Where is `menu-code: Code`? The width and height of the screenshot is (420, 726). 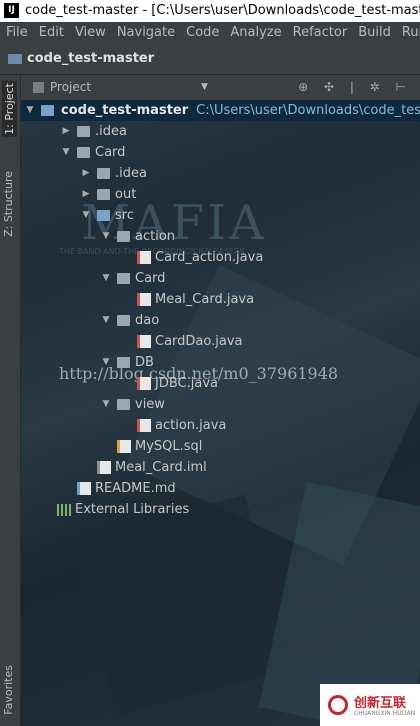
menu-code: Code is located at coordinates (202, 32).